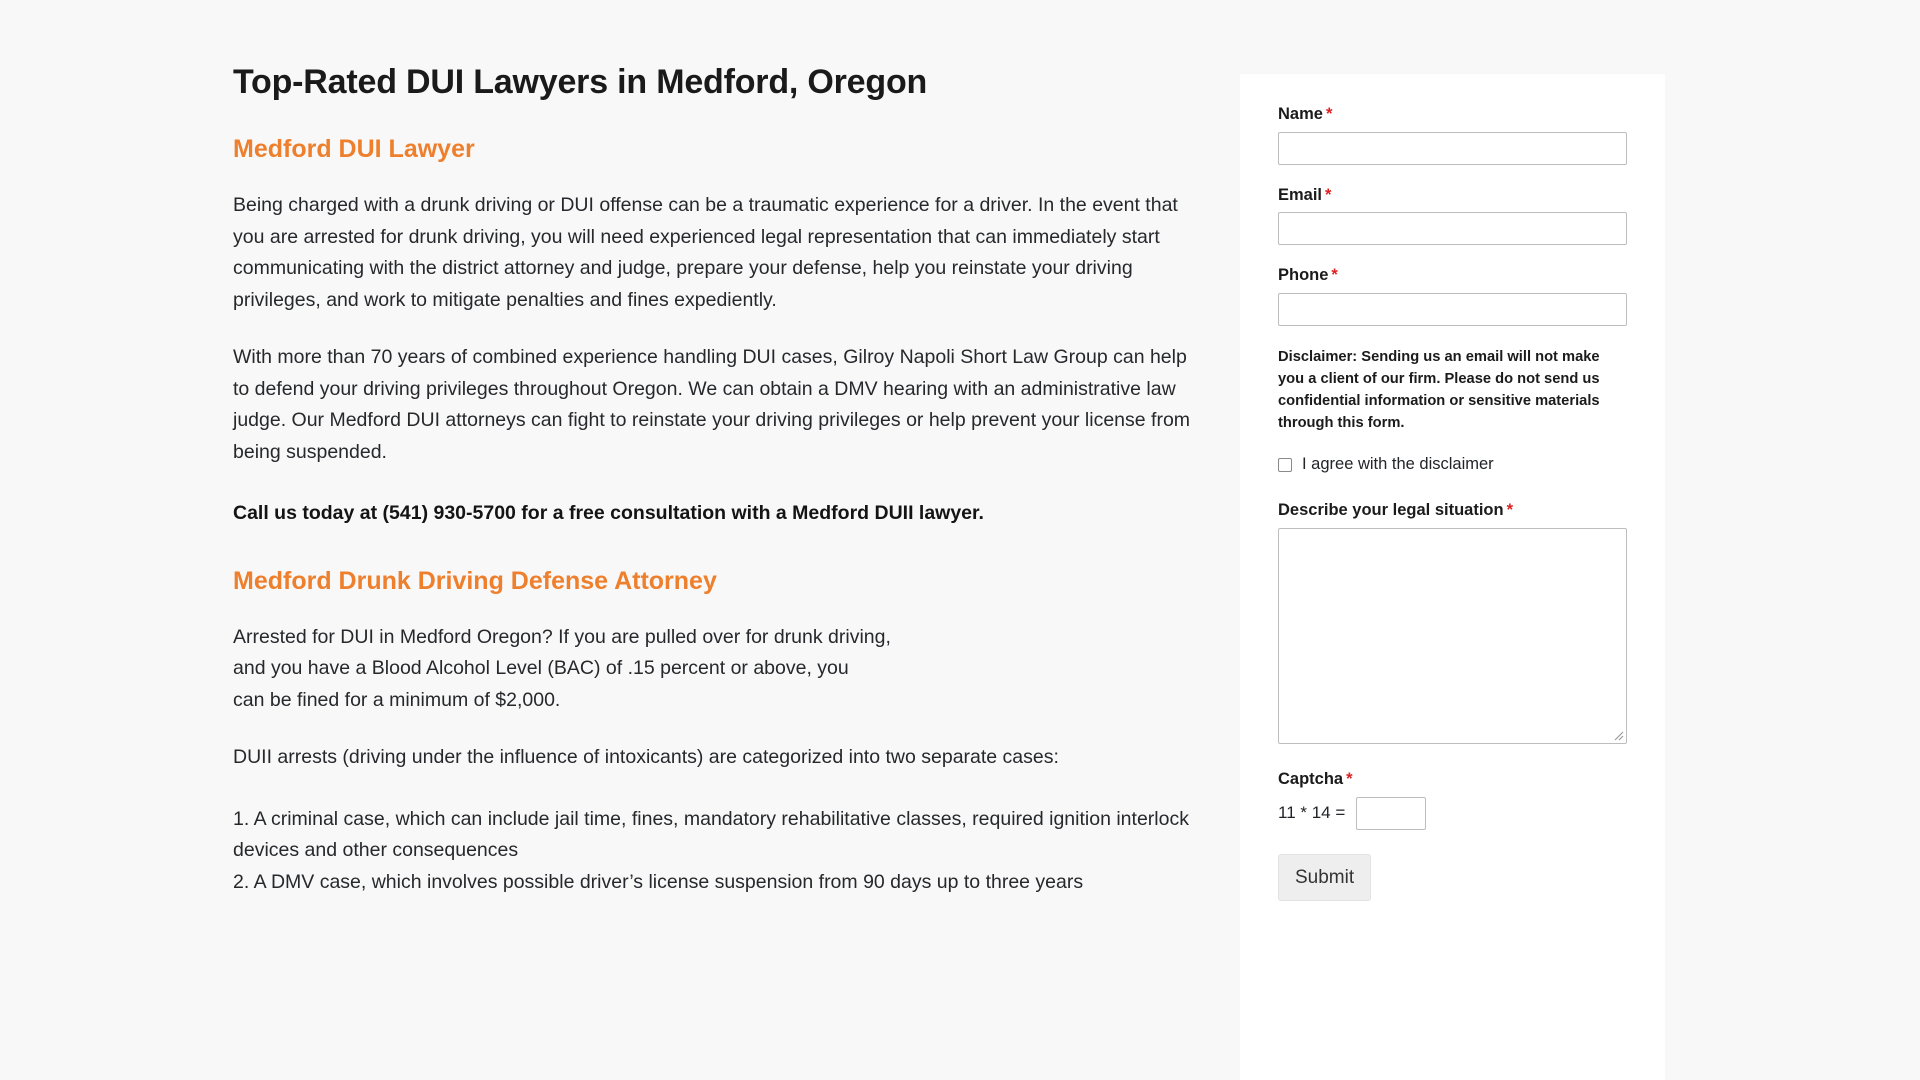 The height and width of the screenshot is (1080, 1920). I want to click on captcha-label-text: Captcha, so click(1311, 779).